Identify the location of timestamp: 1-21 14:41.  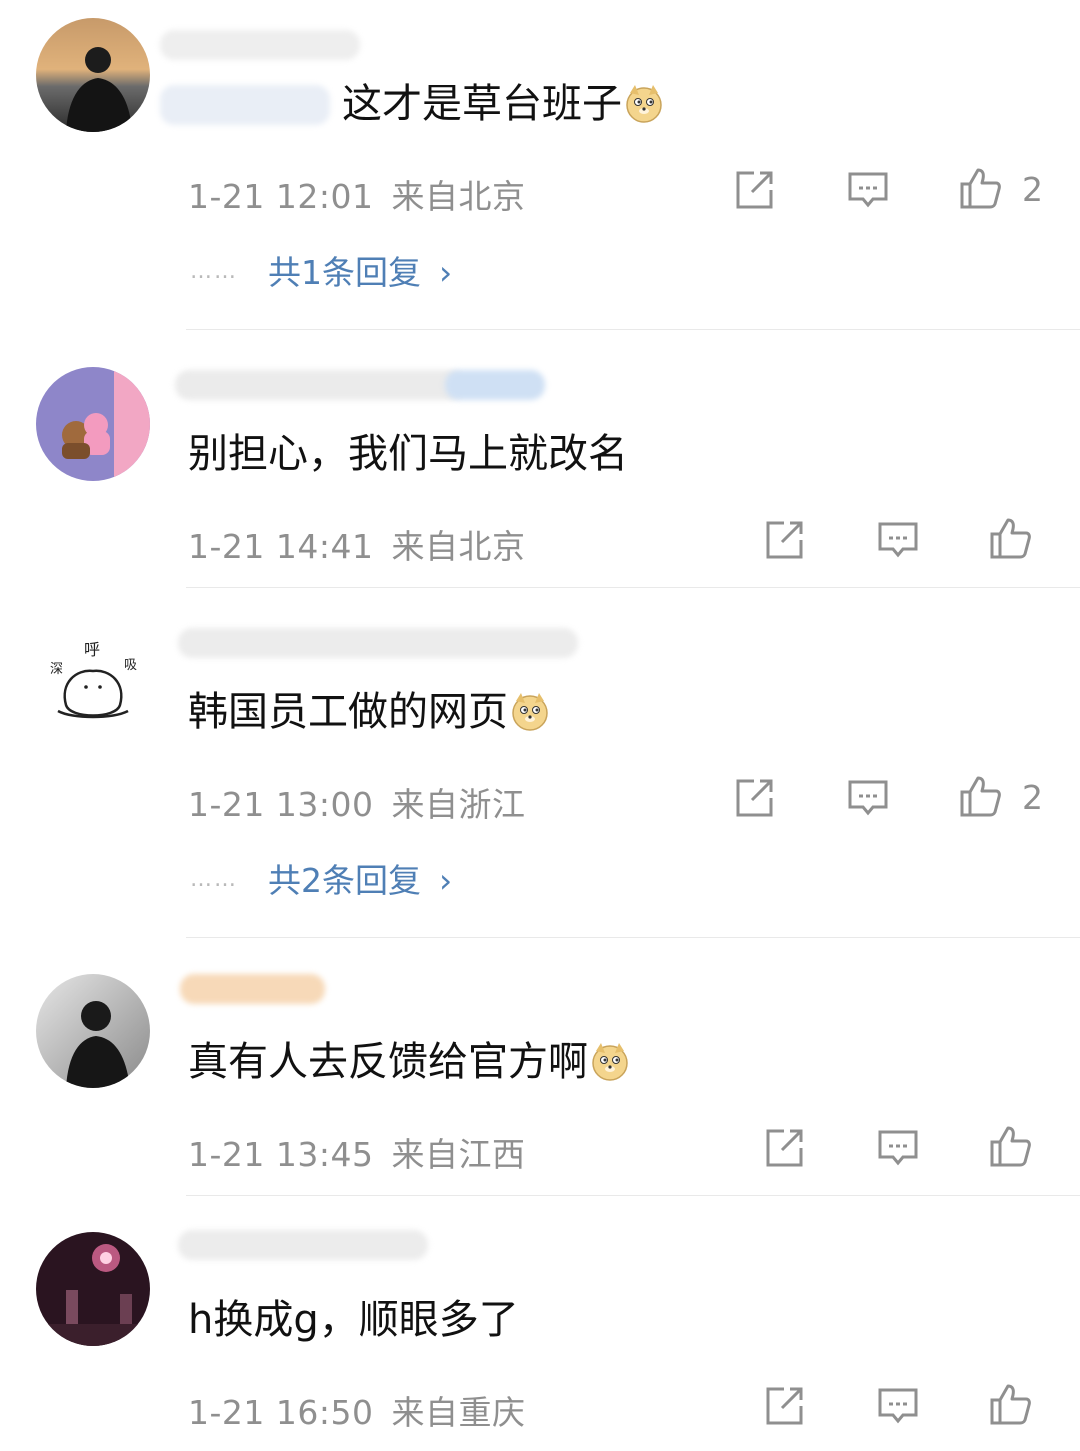
(281, 546).